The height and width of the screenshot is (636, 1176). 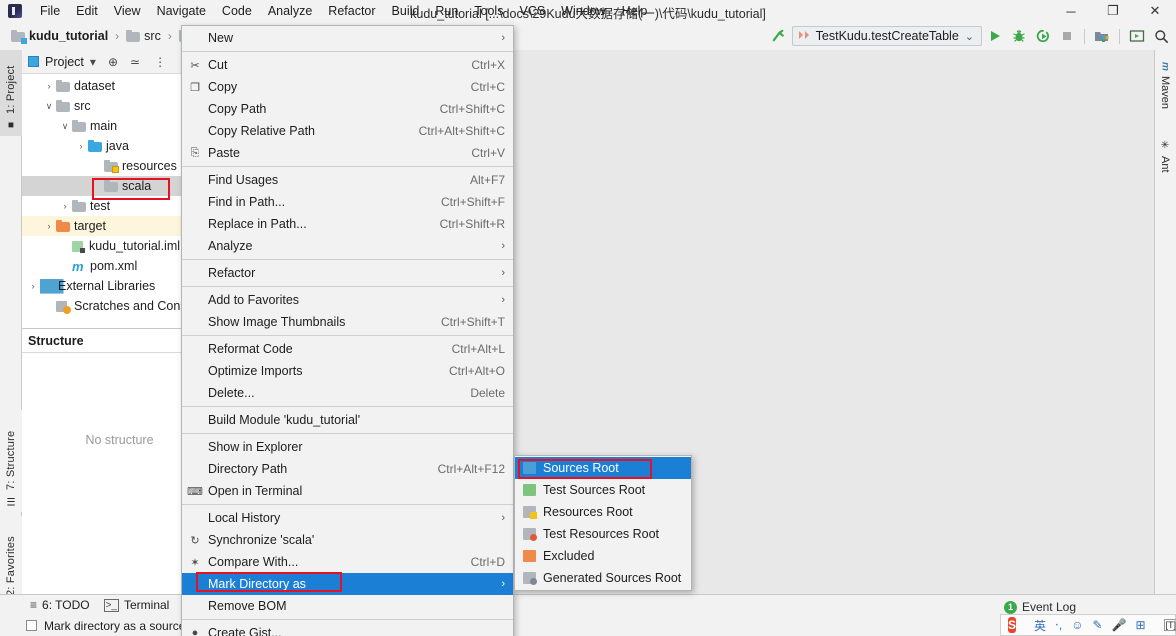 I want to click on menu-item-delete: Delete... Delete, so click(x=347, y=393).